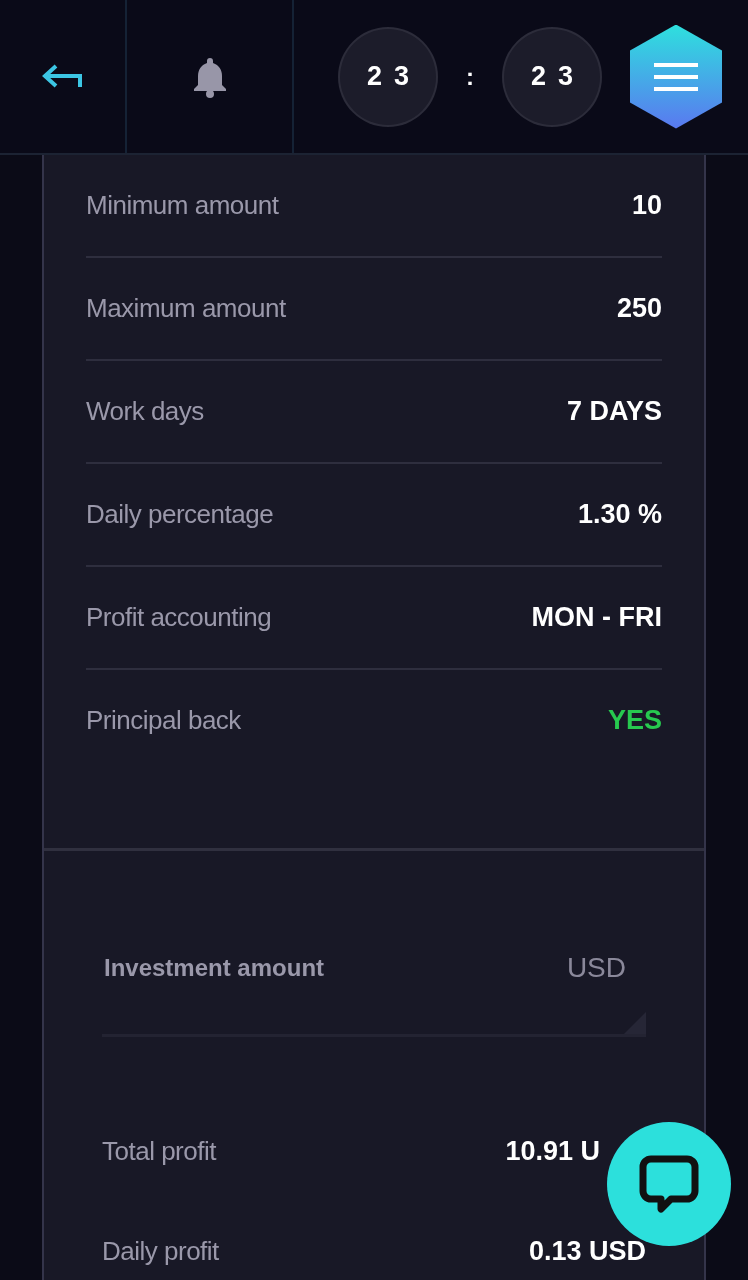 This screenshot has width=748, height=1280. I want to click on result-value: 10.91 U, so click(552, 1151).